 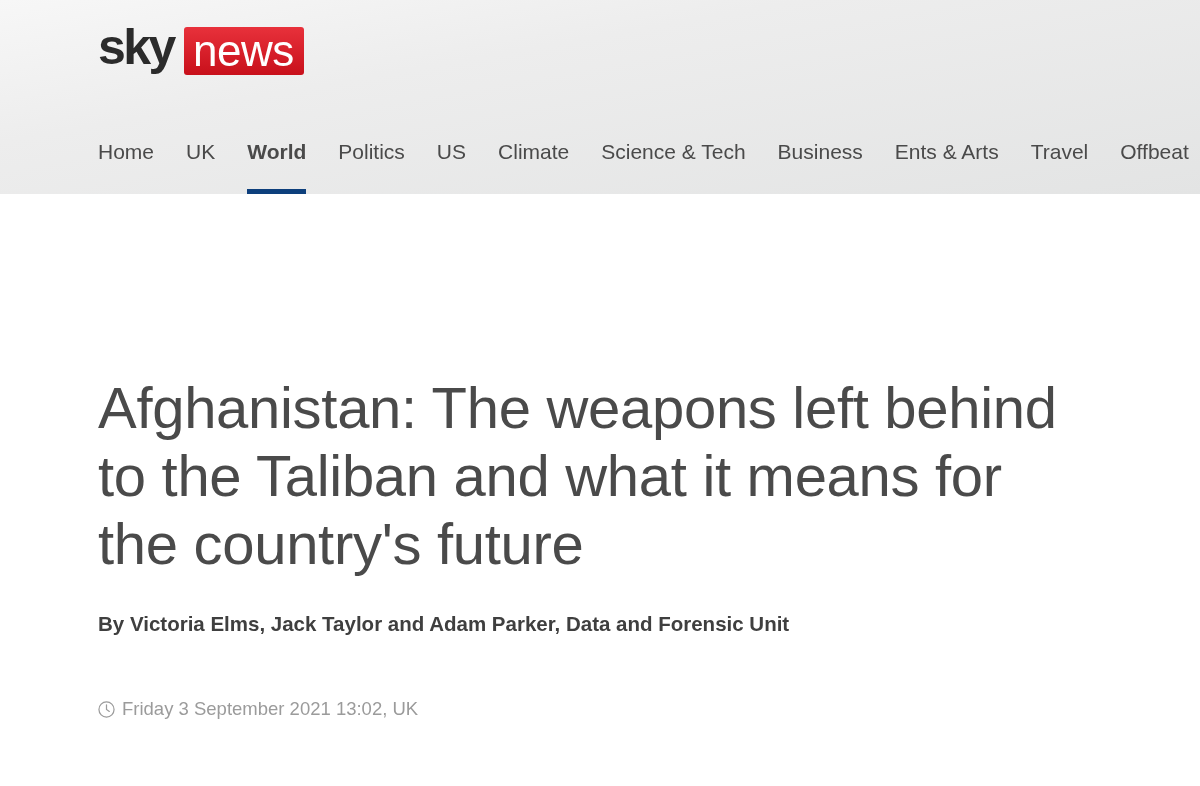 What do you see at coordinates (820, 163) in the screenshot?
I see `nav-tab: Business` at bounding box center [820, 163].